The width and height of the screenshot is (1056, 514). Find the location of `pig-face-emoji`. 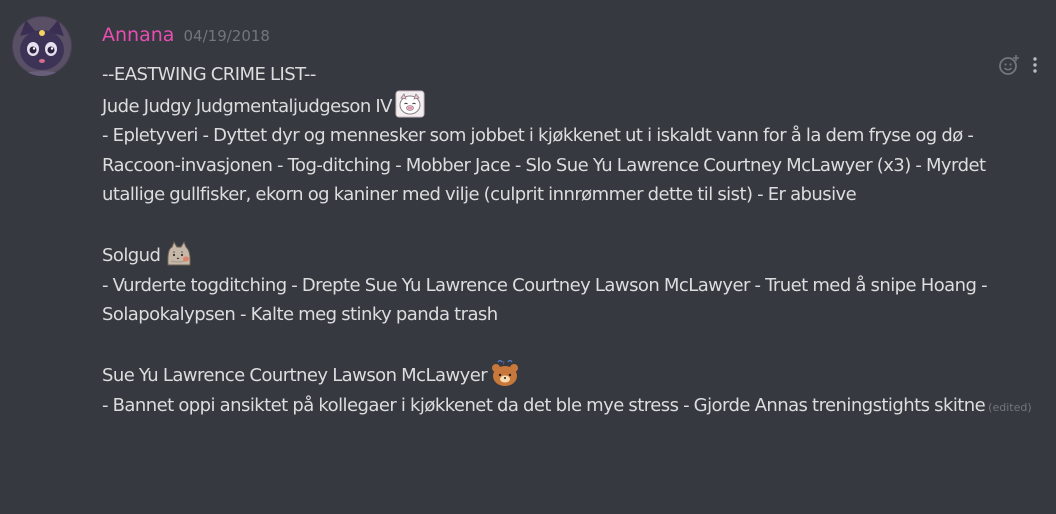

pig-face-emoji is located at coordinates (410, 104).